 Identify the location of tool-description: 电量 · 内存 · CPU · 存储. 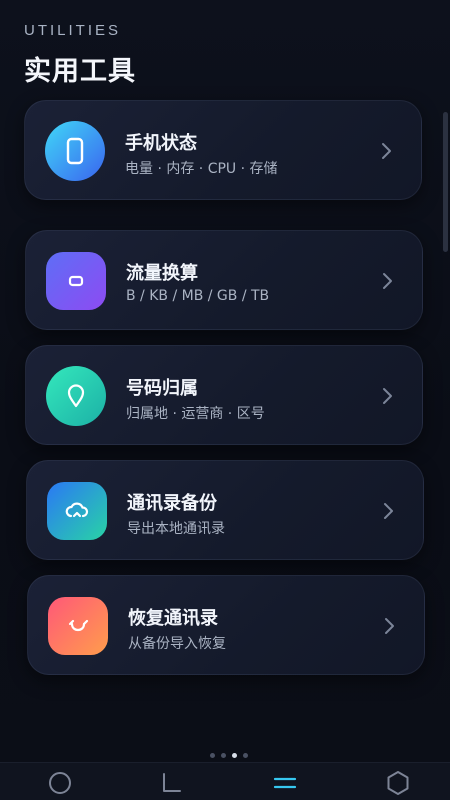
(201, 169).